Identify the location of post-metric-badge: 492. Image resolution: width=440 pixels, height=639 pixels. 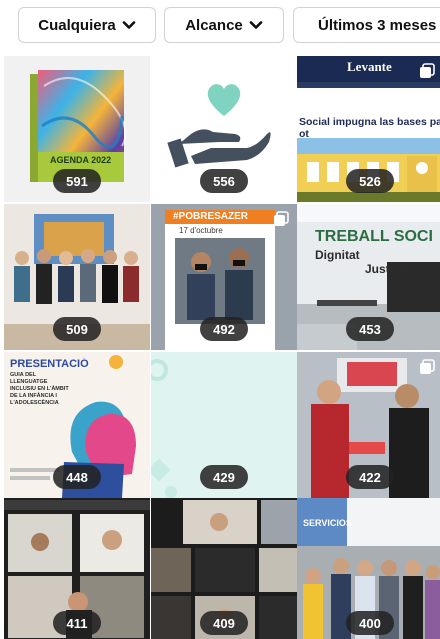
(224, 329).